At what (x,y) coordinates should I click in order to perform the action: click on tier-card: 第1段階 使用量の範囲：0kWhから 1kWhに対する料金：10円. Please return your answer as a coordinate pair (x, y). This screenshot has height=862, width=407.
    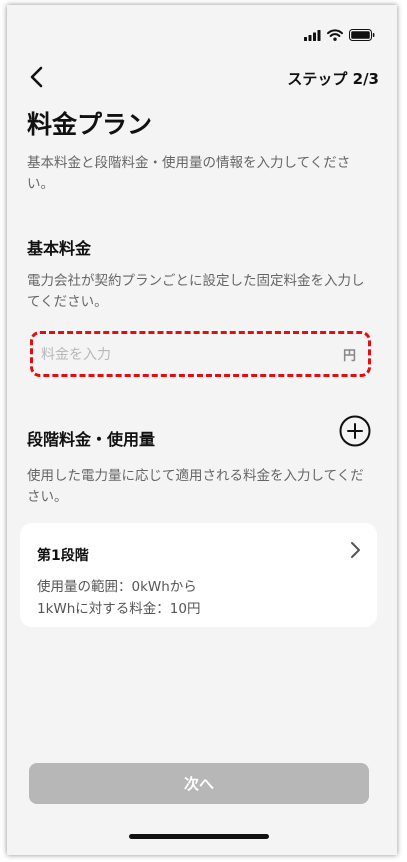
    Looking at the image, I should click on (198, 575).